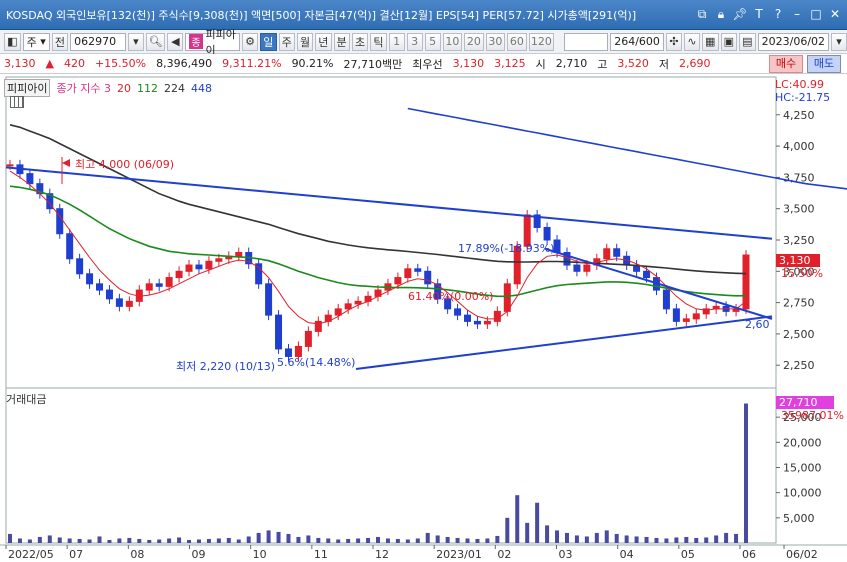 The image size is (847, 562). I want to click on x-tick-label: 07, so click(76, 554).